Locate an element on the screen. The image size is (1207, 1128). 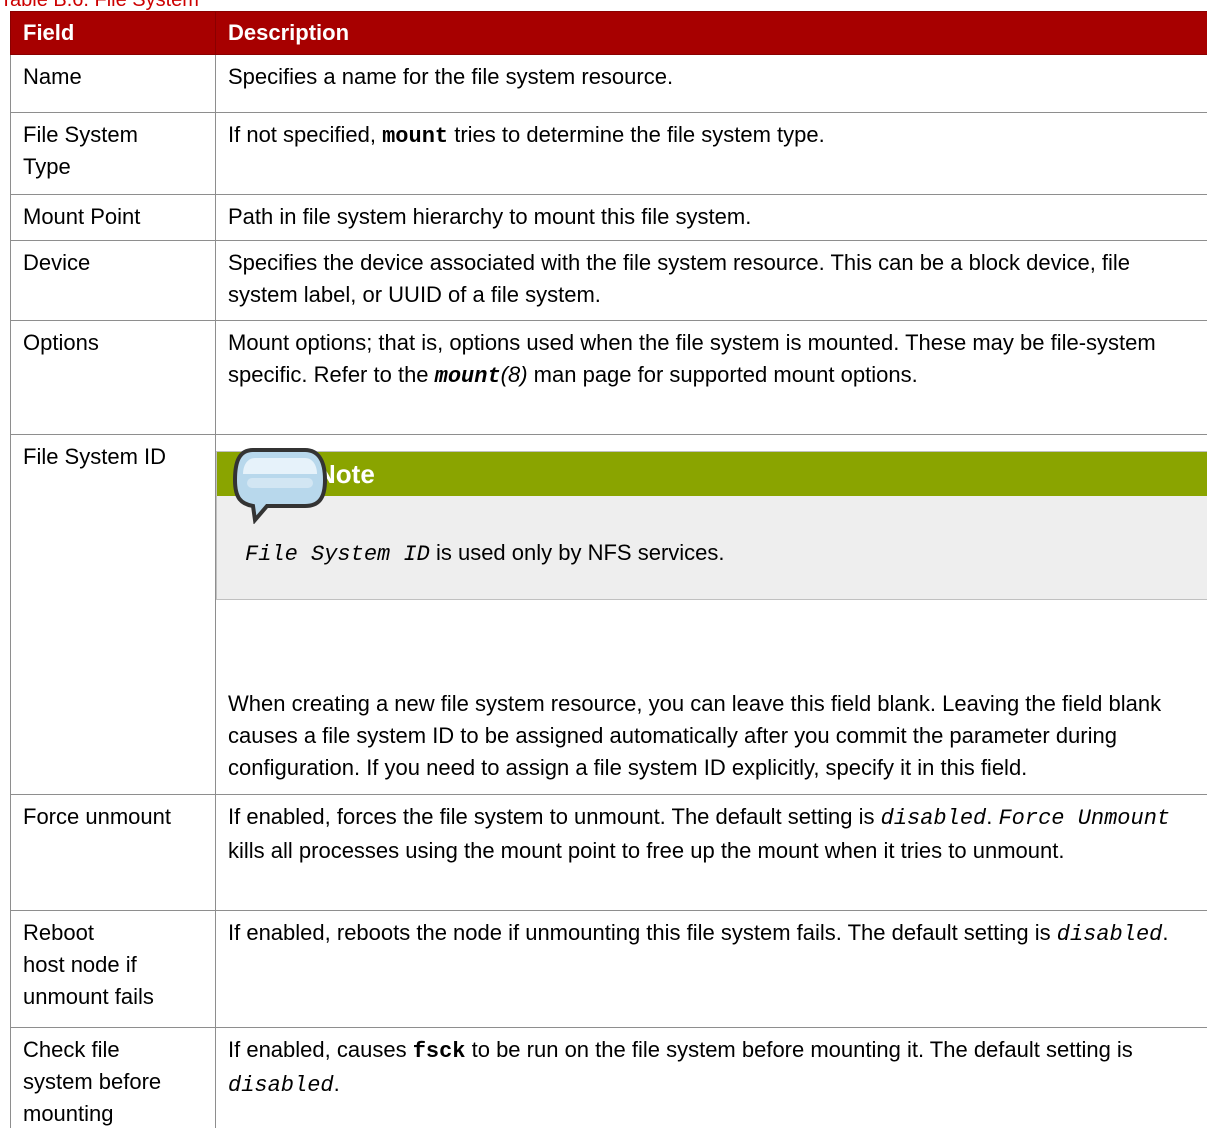
field-check-line2: system before is located at coordinates (92, 1081).